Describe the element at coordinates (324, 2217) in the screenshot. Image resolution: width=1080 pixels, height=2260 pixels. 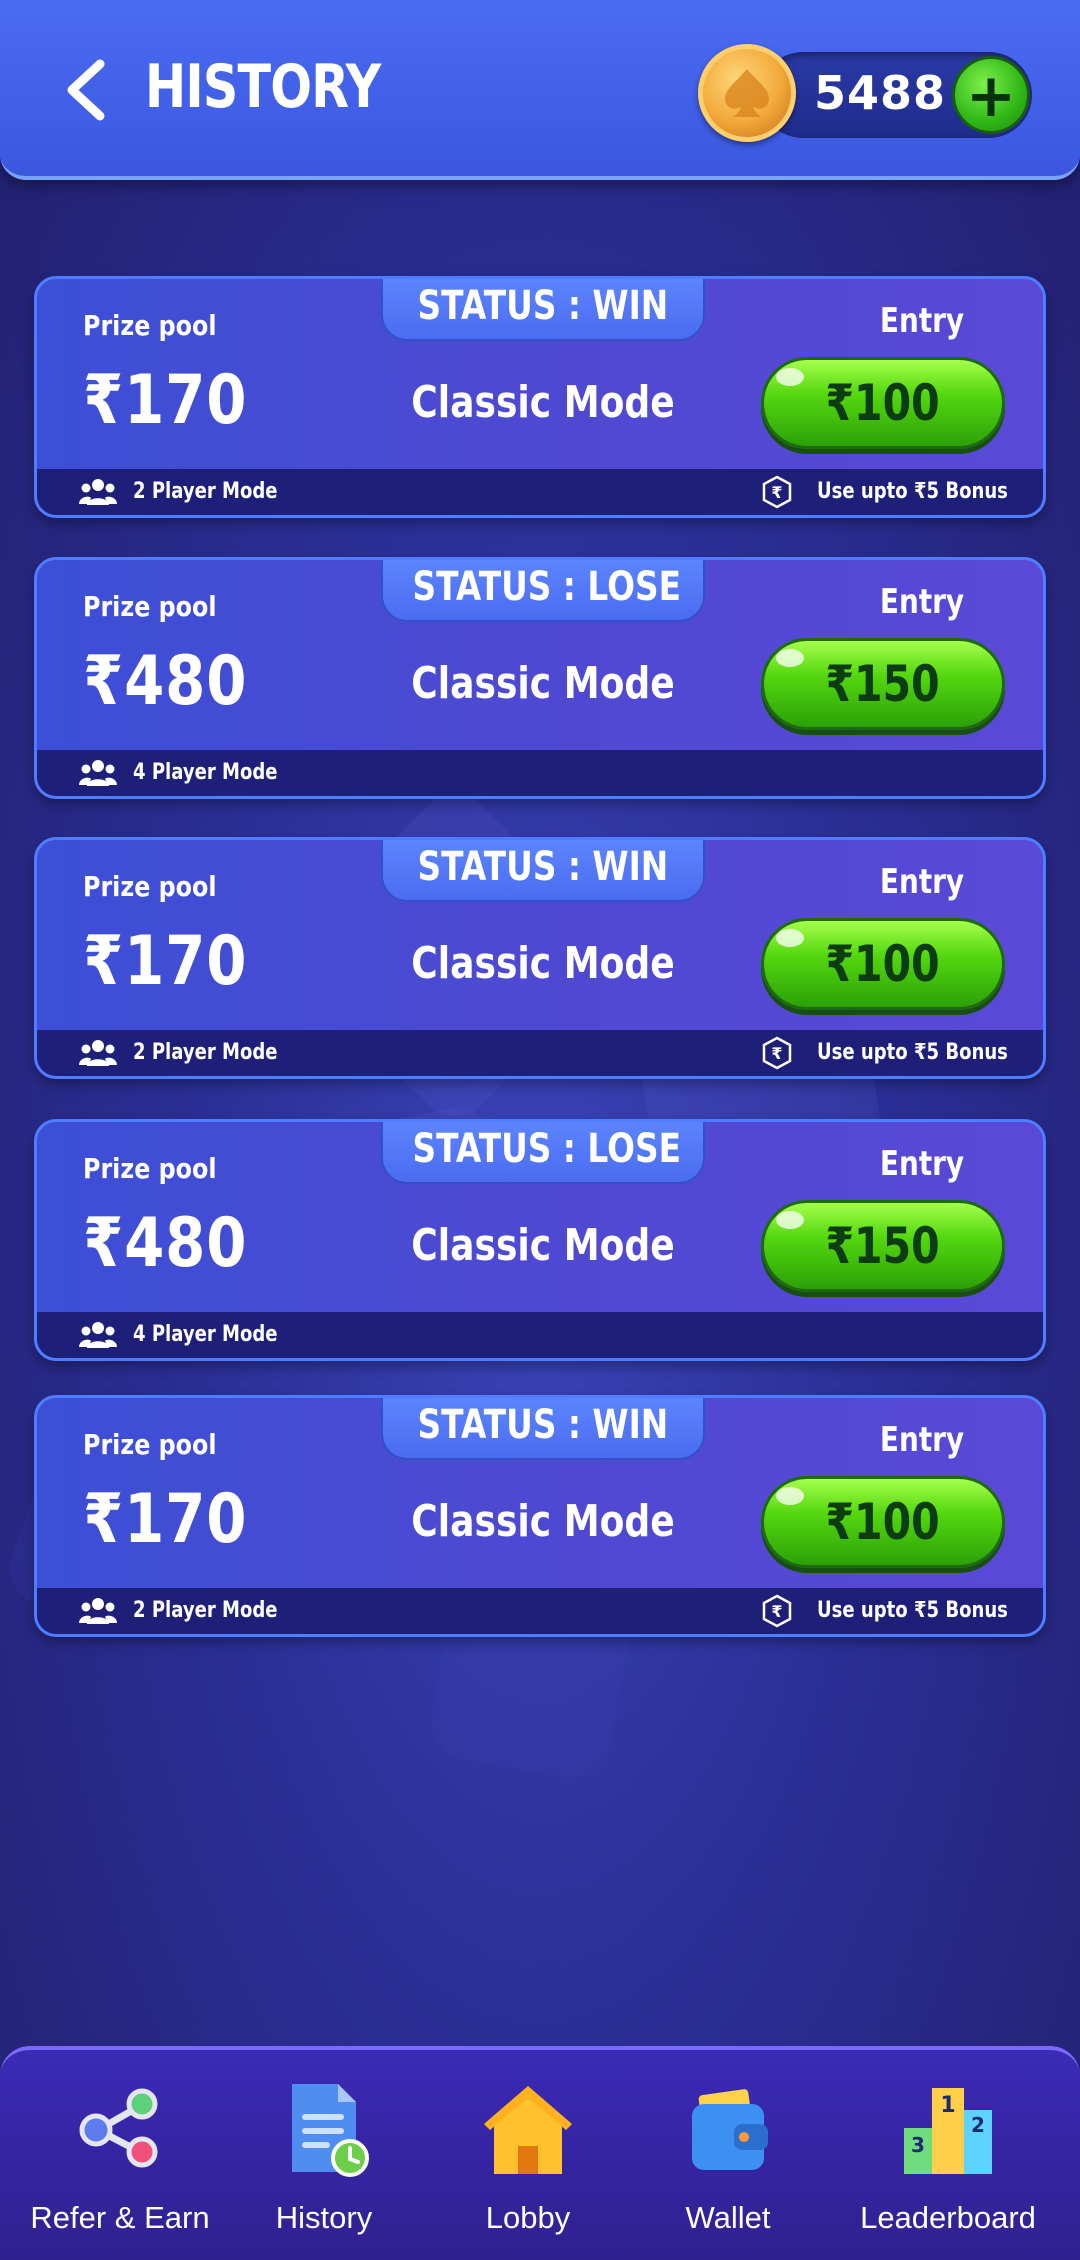
I see `nav-label: History` at that location.